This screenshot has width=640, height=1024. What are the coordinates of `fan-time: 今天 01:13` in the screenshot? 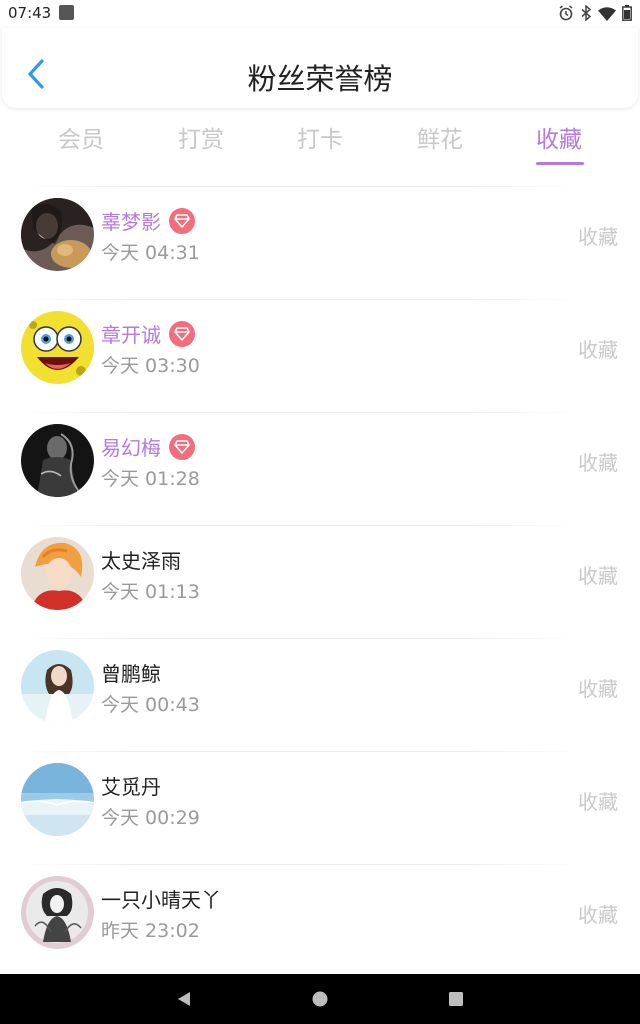 It's located at (150, 592).